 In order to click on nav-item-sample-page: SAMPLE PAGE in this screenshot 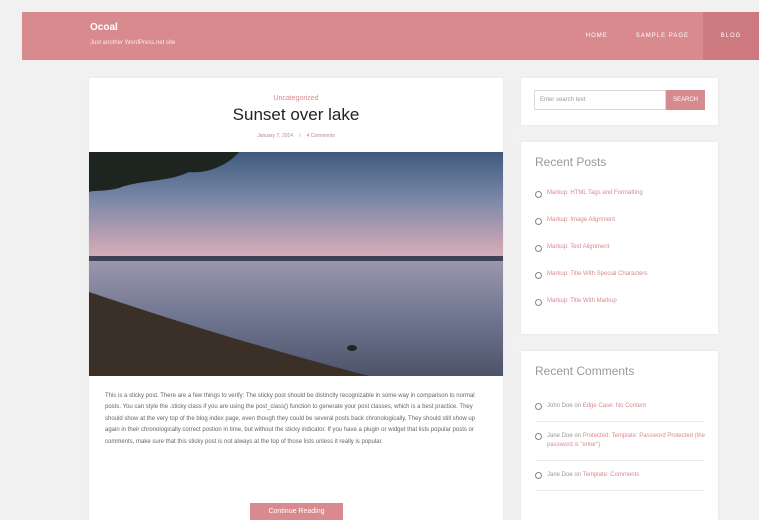, I will do `click(662, 36)`.